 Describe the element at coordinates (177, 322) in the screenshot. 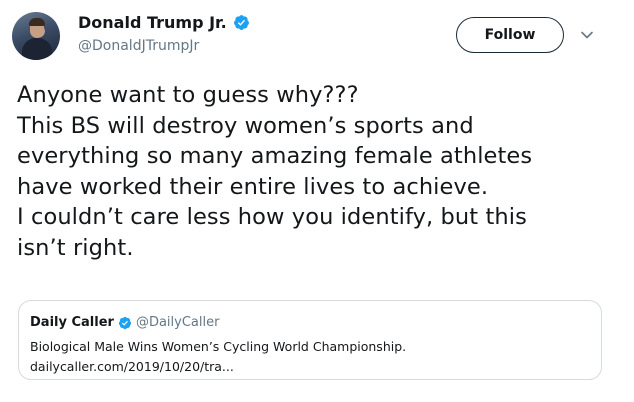

I see `quoted-author-handle: @DailyCaller` at that location.